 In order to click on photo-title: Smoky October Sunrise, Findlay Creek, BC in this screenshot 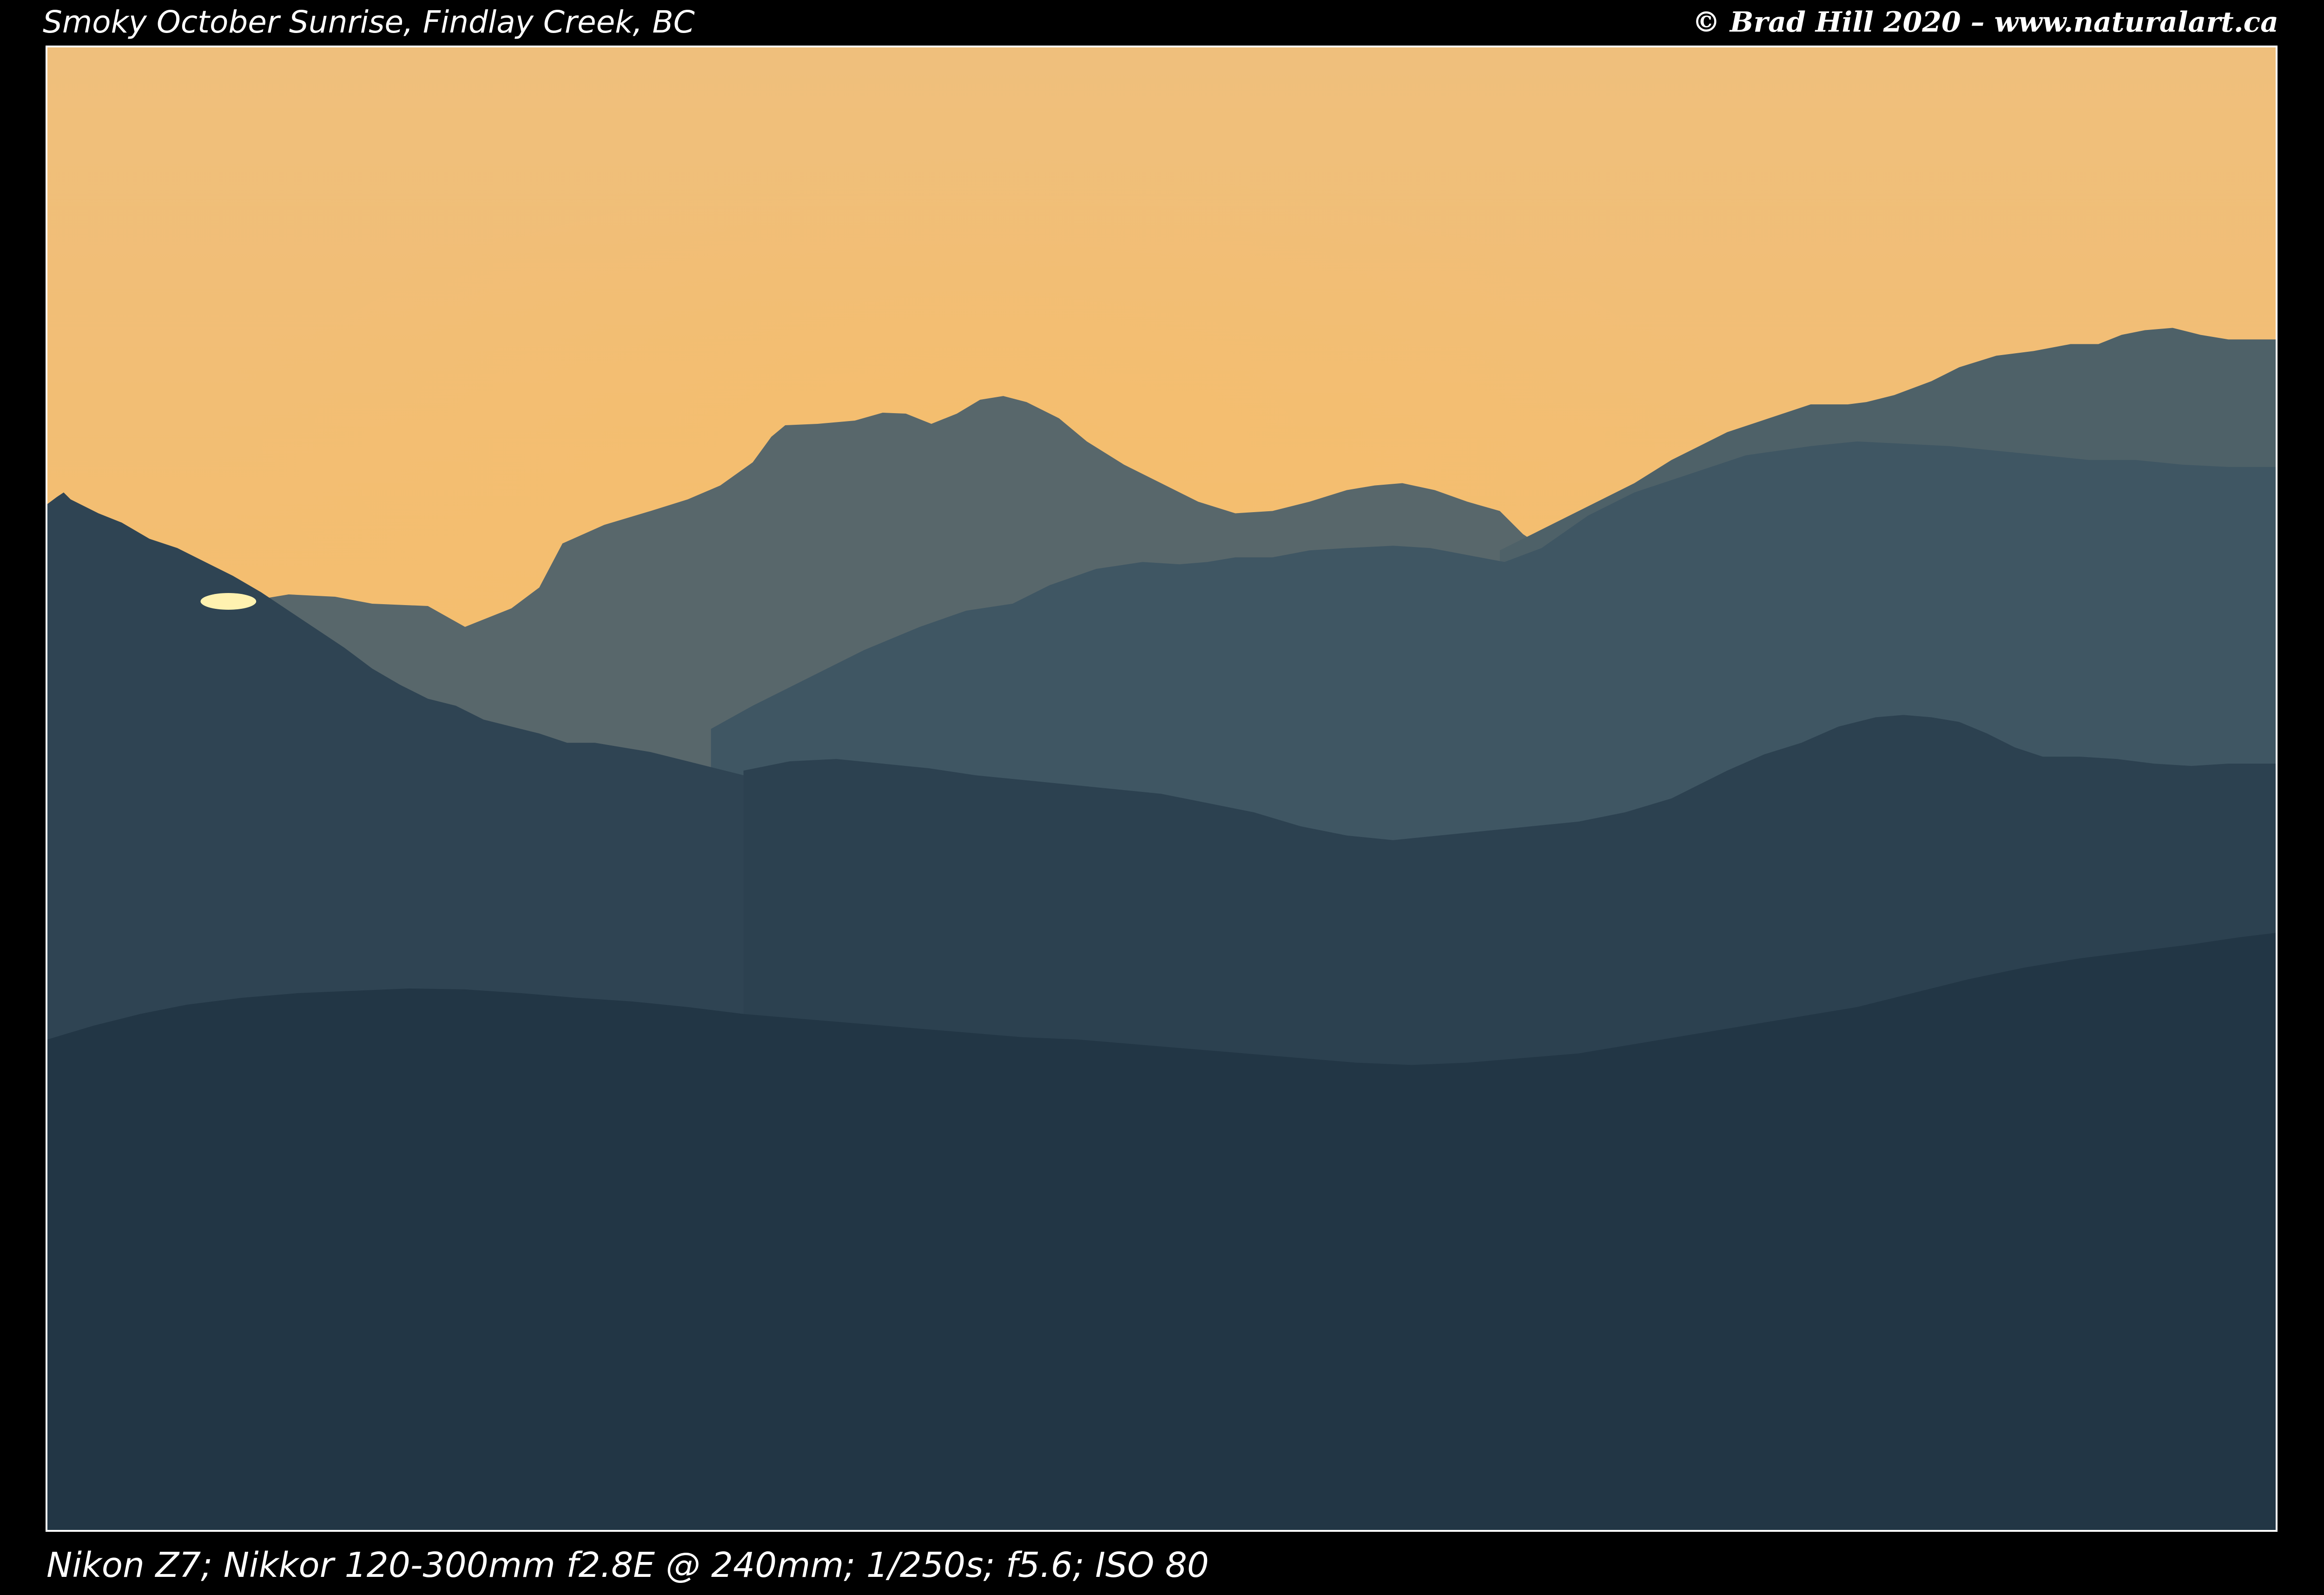, I will do `click(369, 22)`.